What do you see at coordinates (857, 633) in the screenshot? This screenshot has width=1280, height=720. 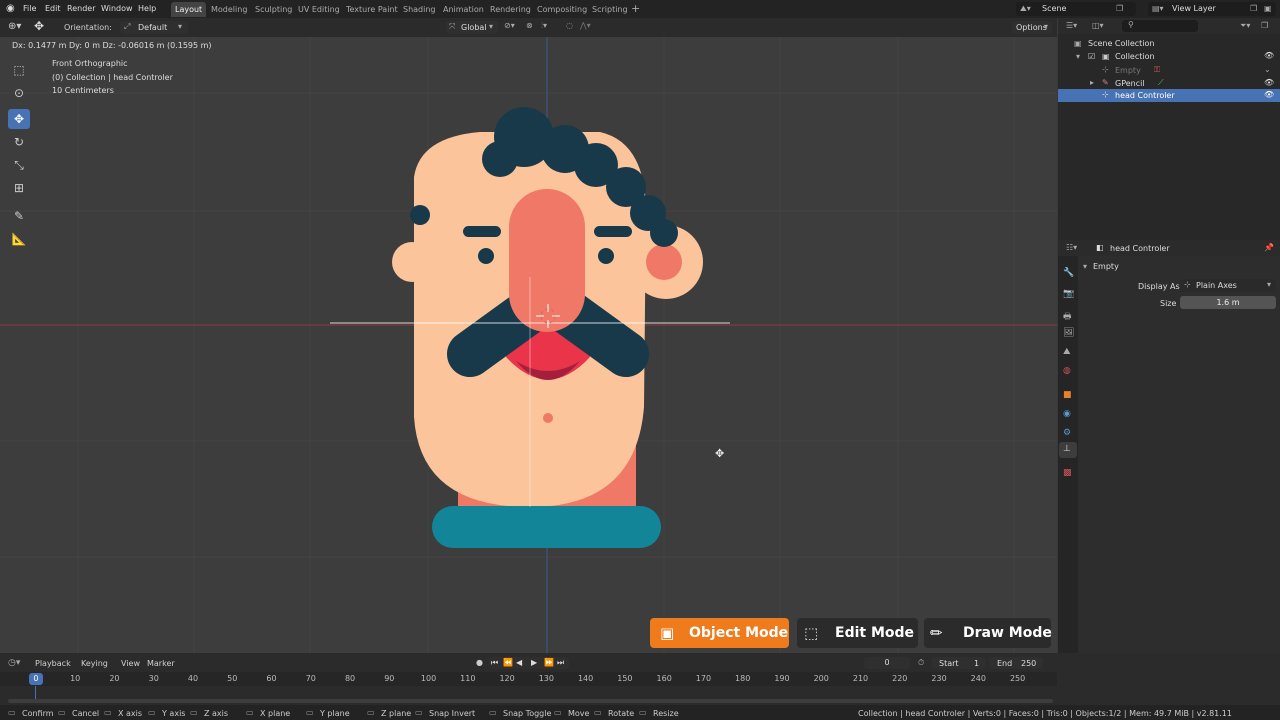 I see `edit-mode-button: ⬚ Edit Mode` at bounding box center [857, 633].